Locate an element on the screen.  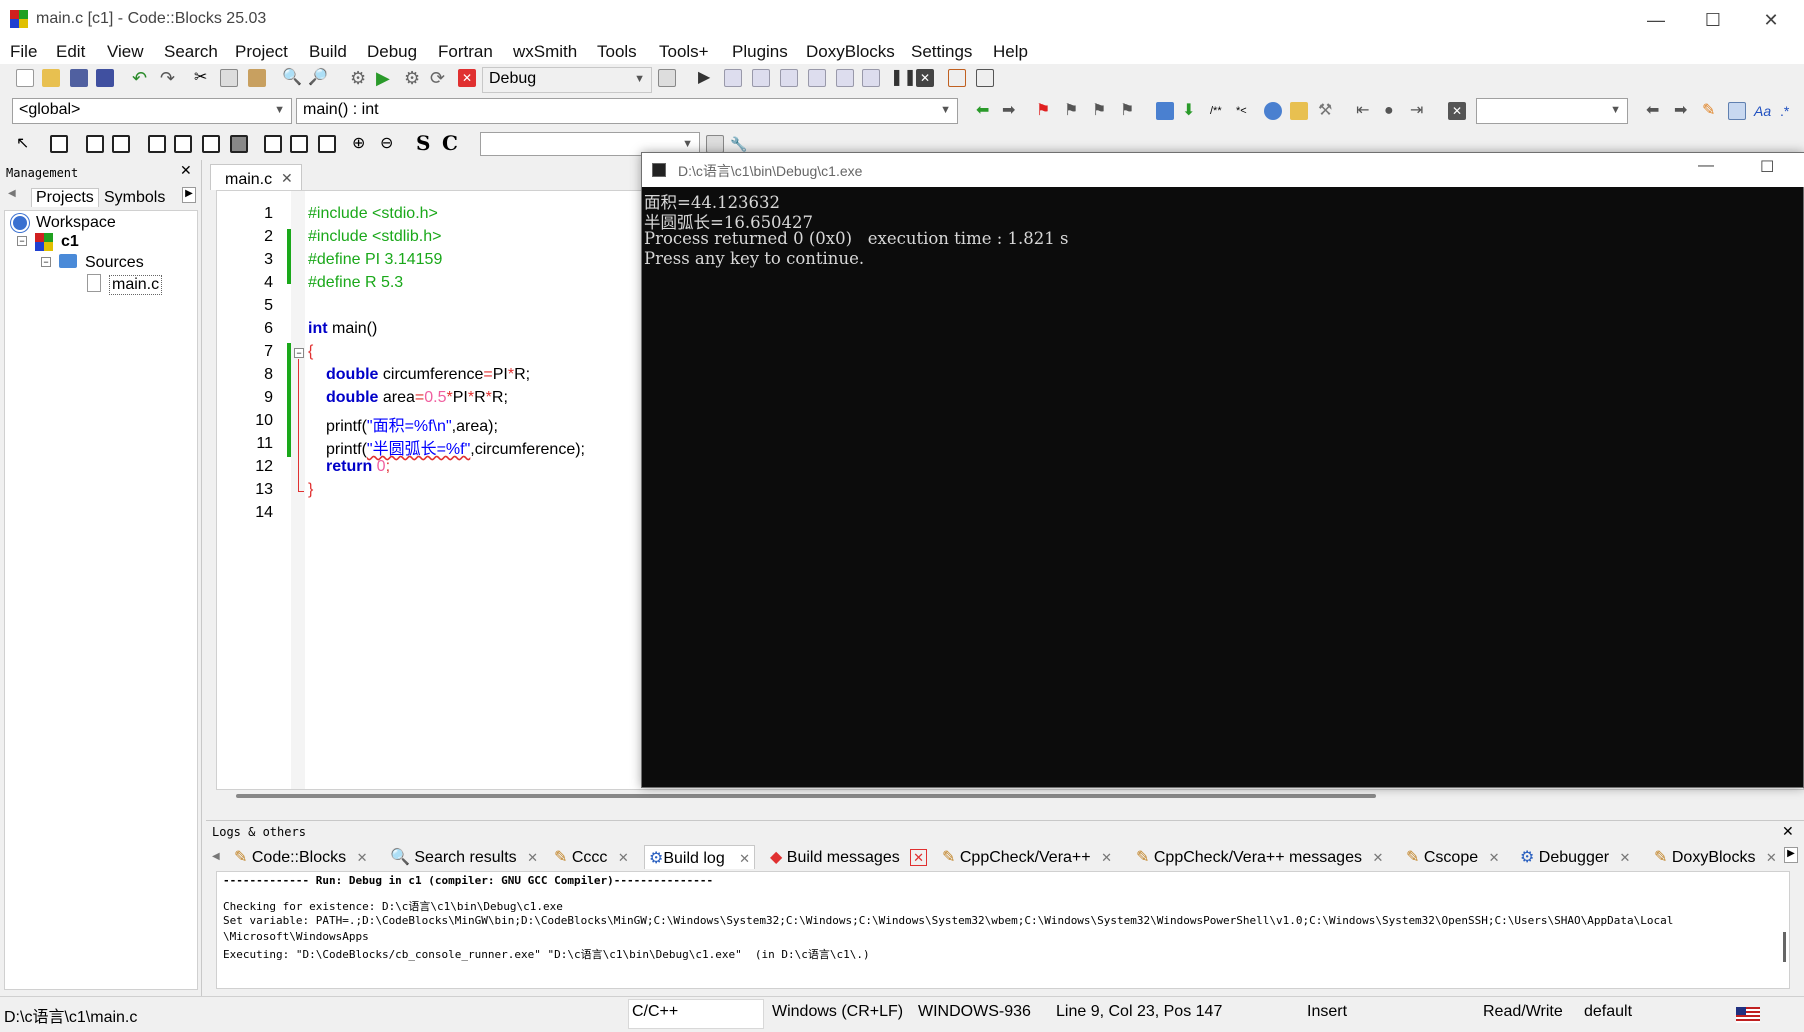
workspace-node: Workspace is located at coordinates (76, 223).